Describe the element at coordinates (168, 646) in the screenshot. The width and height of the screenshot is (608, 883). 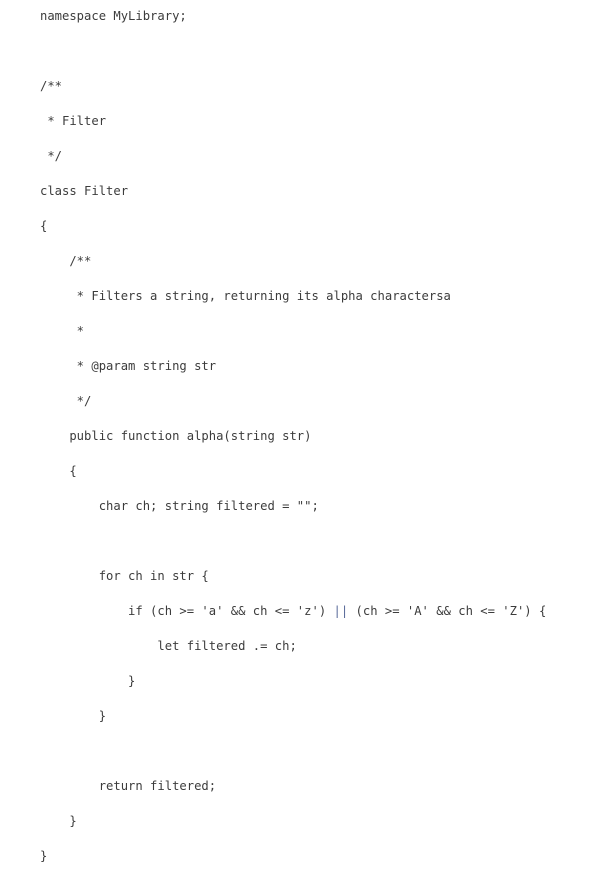
I see `code-line: let filtered .= ch;` at that location.